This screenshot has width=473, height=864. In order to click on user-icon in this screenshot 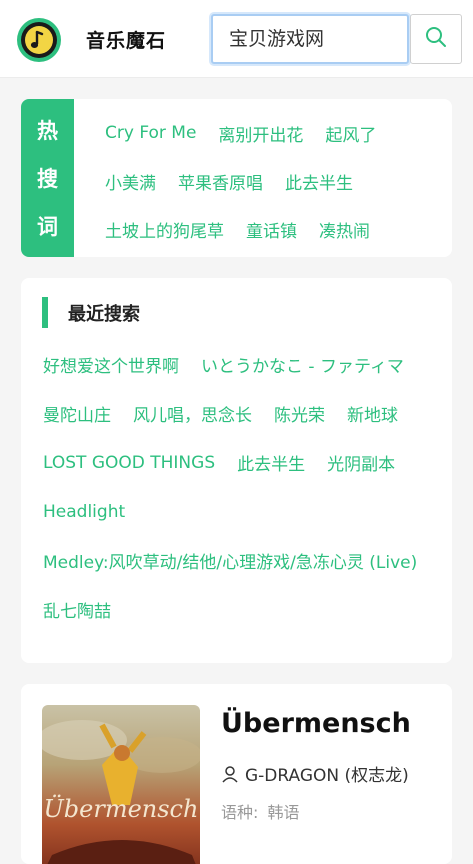, I will do `click(230, 774)`.